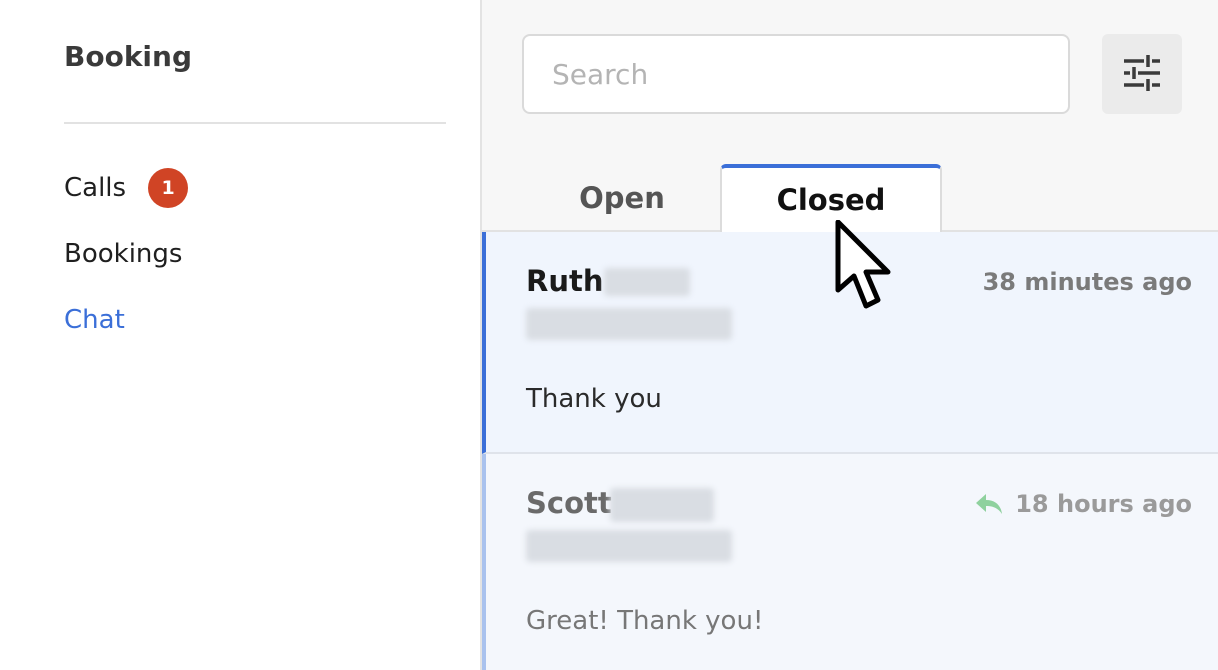 This screenshot has width=1218, height=670. I want to click on conversation-time: 38 minutes ago, so click(1087, 282).